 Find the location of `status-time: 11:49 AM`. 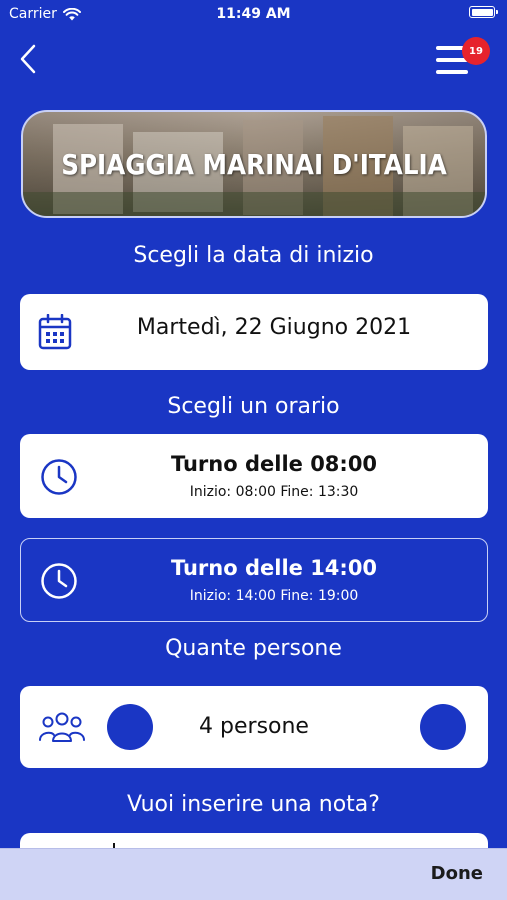

status-time: 11:49 AM is located at coordinates (253, 14).